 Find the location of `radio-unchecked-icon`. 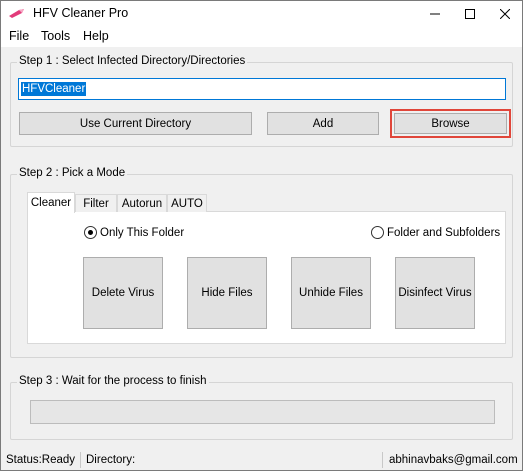

radio-unchecked-icon is located at coordinates (377, 232).